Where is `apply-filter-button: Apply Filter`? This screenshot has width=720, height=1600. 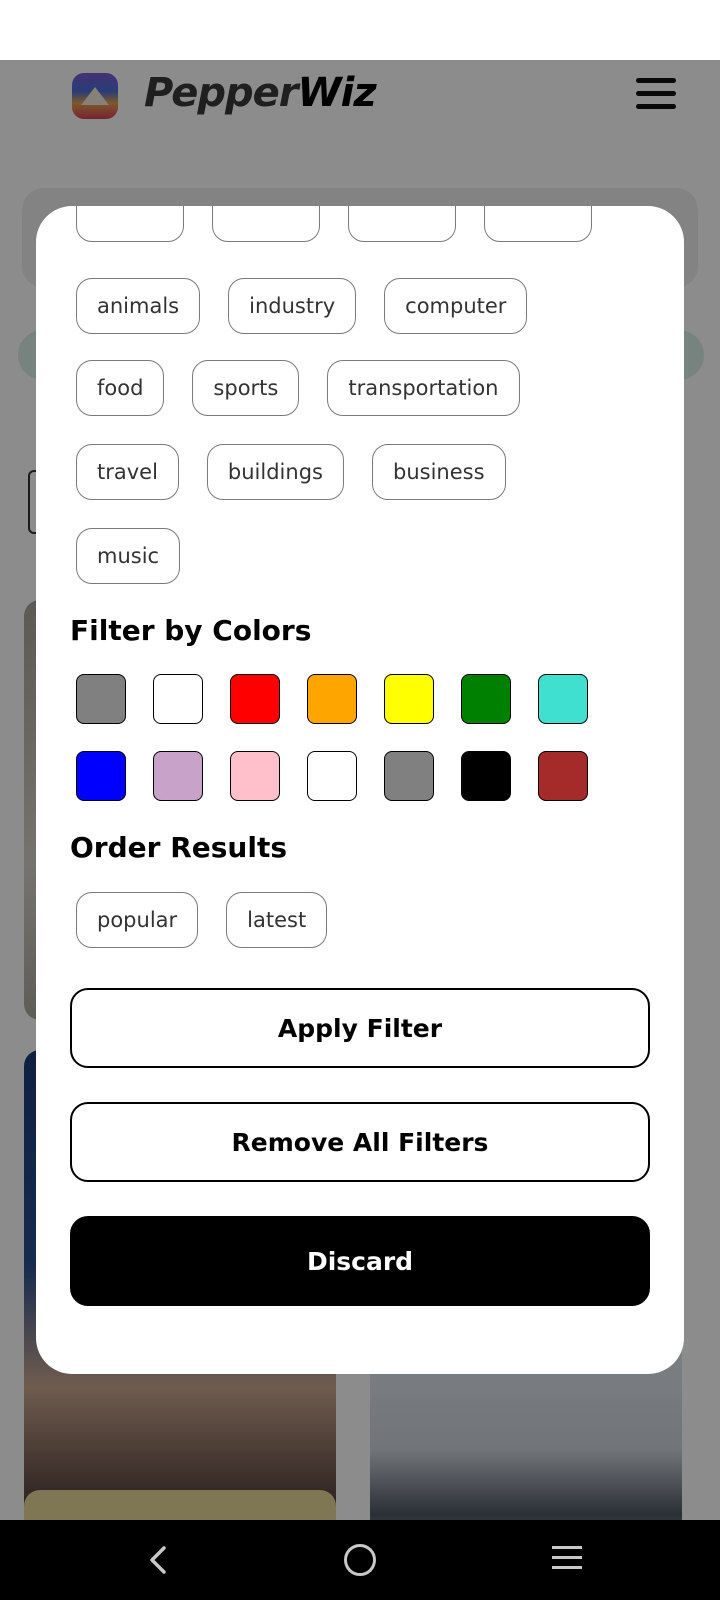 apply-filter-button: Apply Filter is located at coordinates (360, 1028).